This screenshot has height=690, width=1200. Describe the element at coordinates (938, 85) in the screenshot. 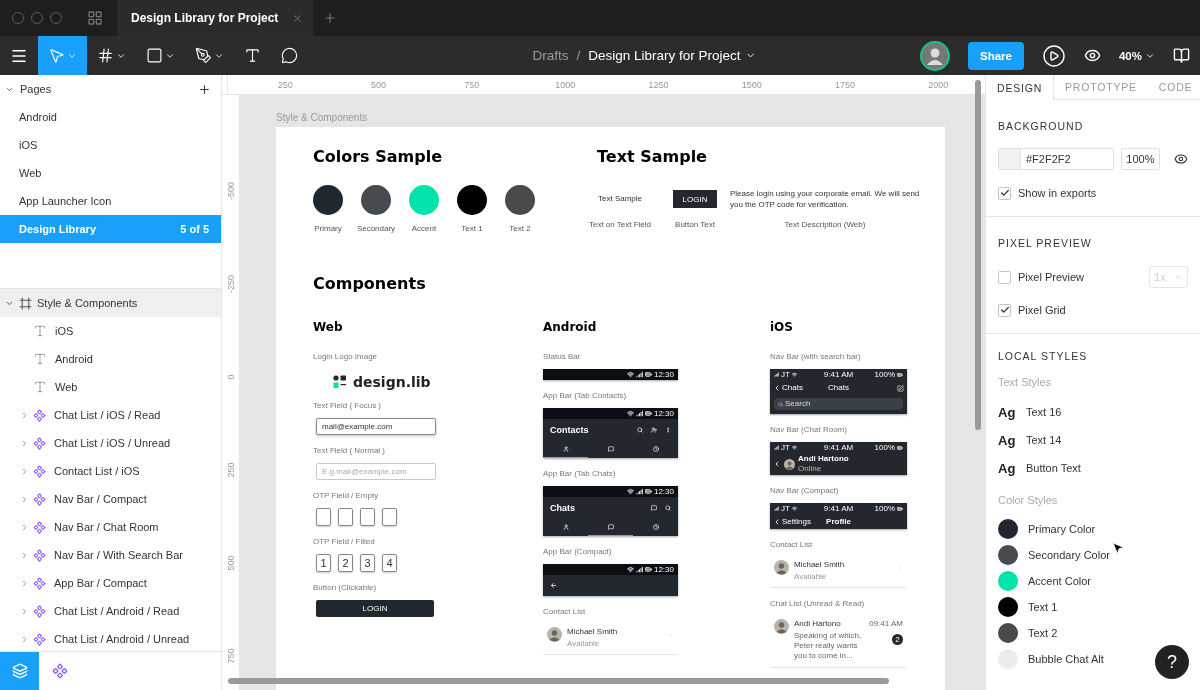

I see `ruler-label: 2000` at that location.